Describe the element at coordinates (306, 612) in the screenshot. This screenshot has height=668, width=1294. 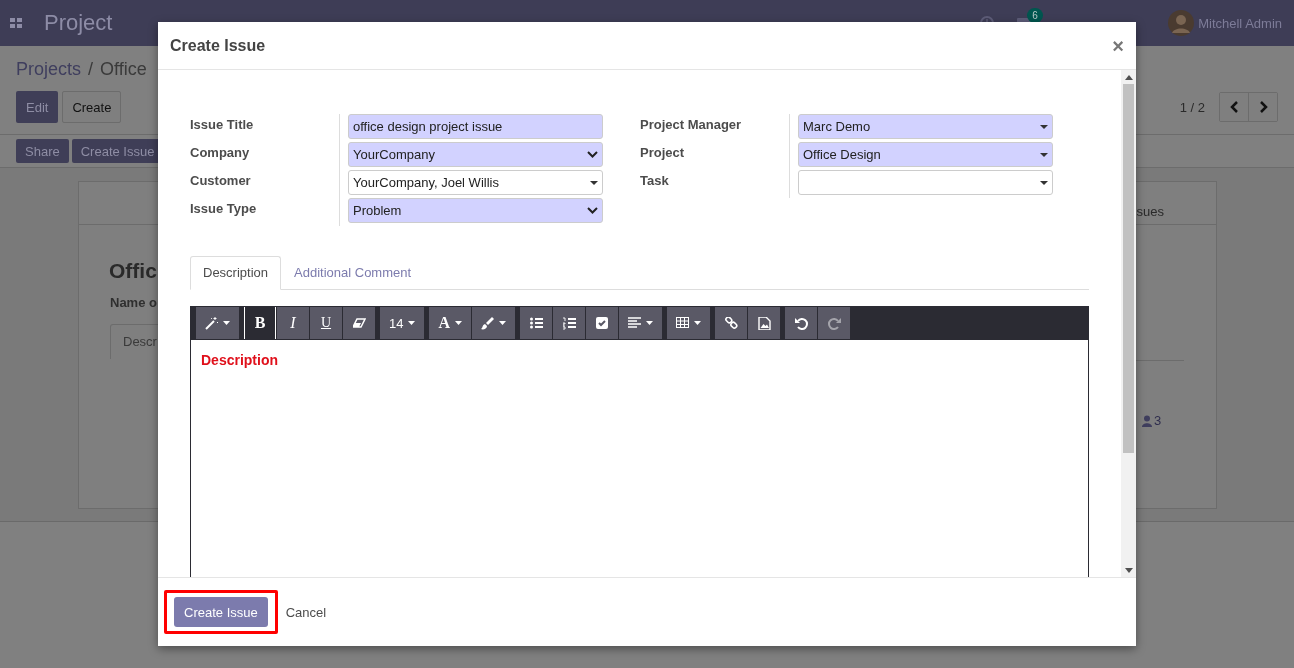
I see `cancel-button: Cancel` at that location.